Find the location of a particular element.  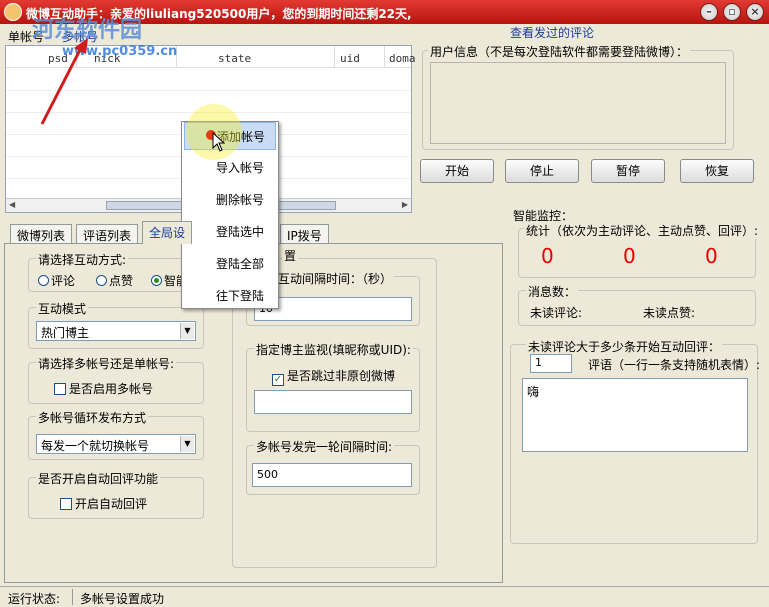

menu-import-account: 导入帐号 is located at coordinates (230, 168).